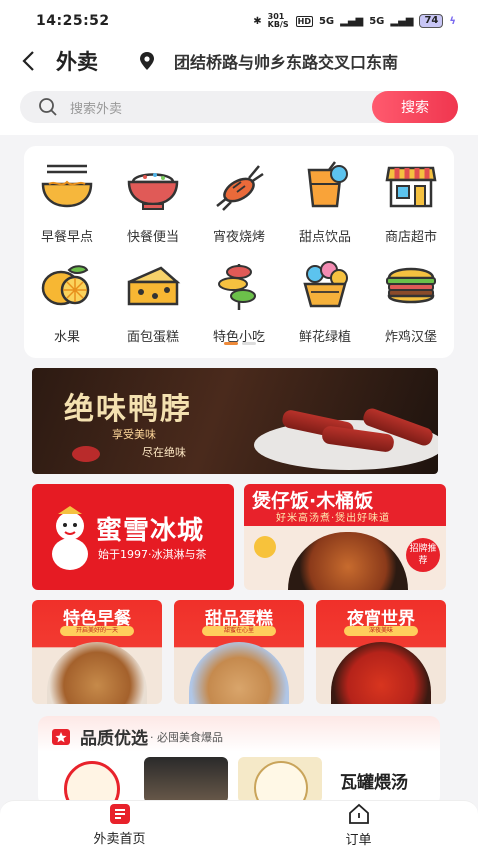  Describe the element at coordinates (402, 21) in the screenshot. I see `signal-bars-icon-2: ▂▄▆` at that location.